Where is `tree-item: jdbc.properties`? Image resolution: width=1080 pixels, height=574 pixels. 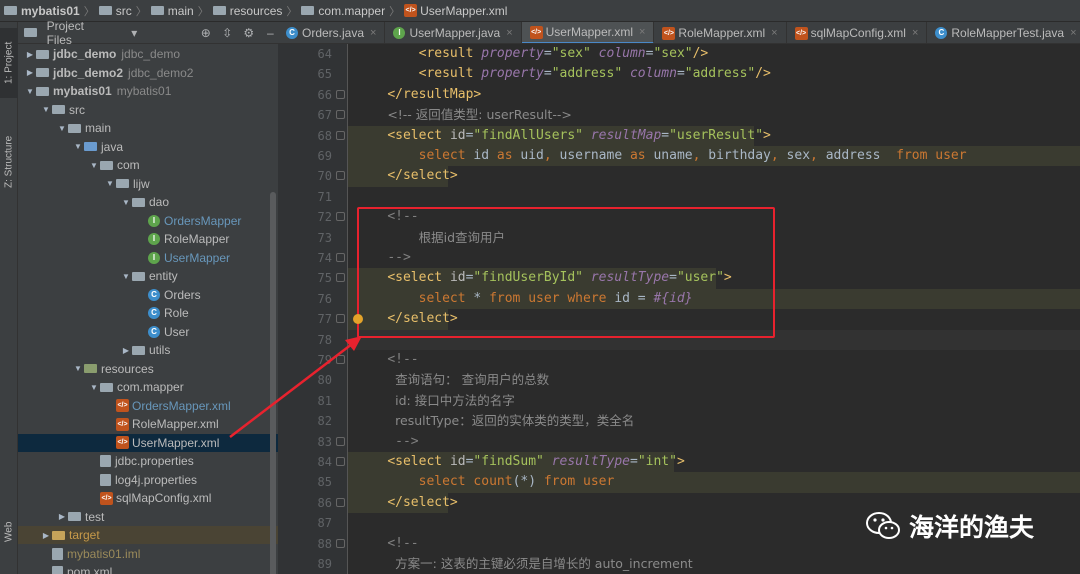
tree-item: jdbc.properties is located at coordinates (141, 461).